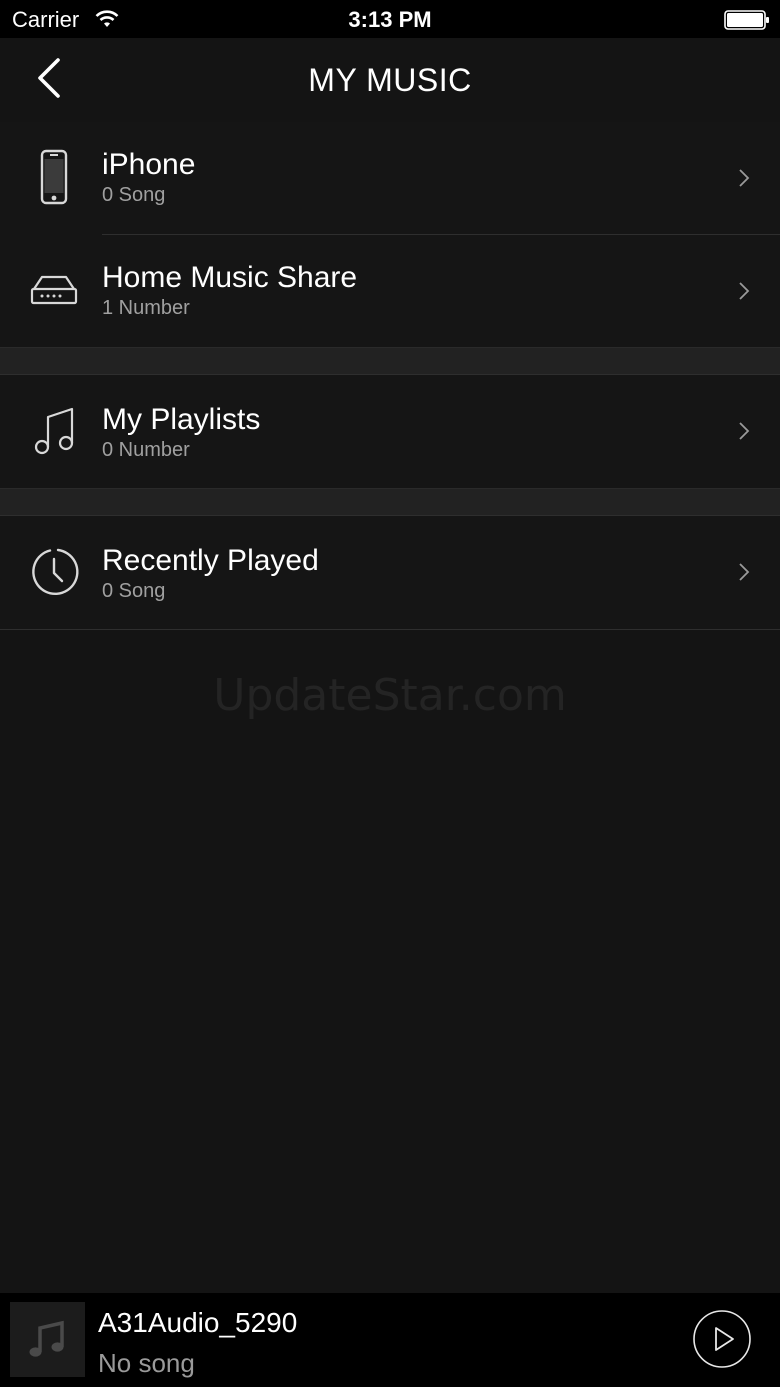  Describe the element at coordinates (198, 1322) in the screenshot. I see `player-device-name: A31Audio_5290` at that location.